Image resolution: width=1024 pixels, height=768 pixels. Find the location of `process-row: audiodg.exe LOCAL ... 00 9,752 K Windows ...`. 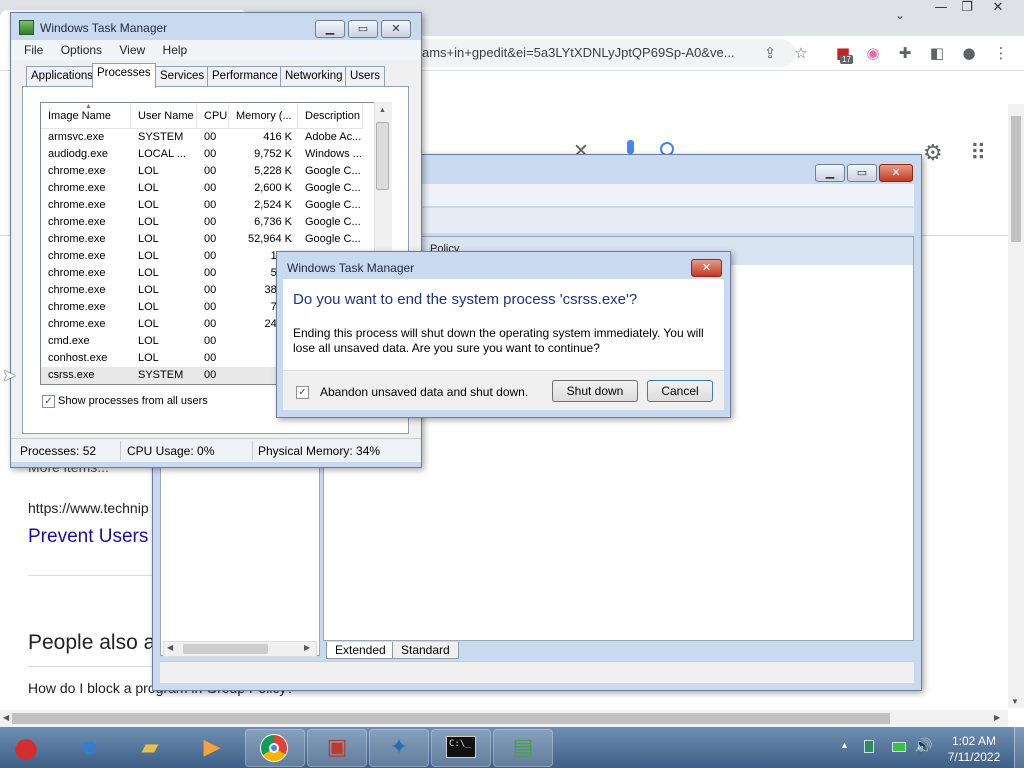

process-row: audiodg.exe LOCAL ... 00 9,752 K Windows ... is located at coordinates (211, 154).